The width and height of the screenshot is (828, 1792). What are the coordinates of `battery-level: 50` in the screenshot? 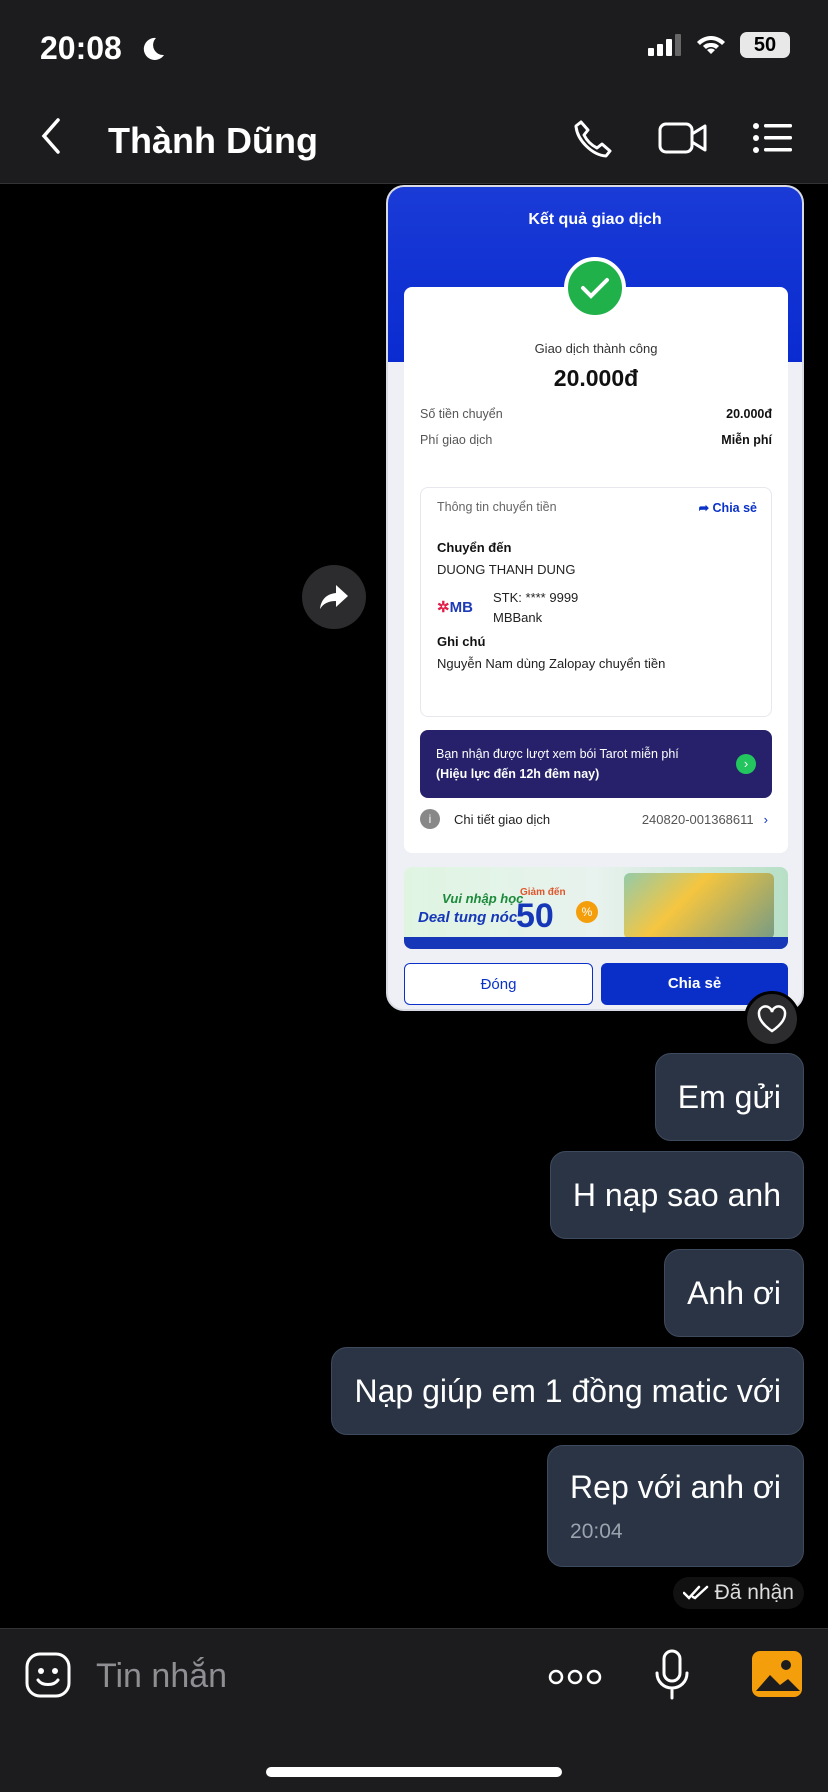 It's located at (765, 45).